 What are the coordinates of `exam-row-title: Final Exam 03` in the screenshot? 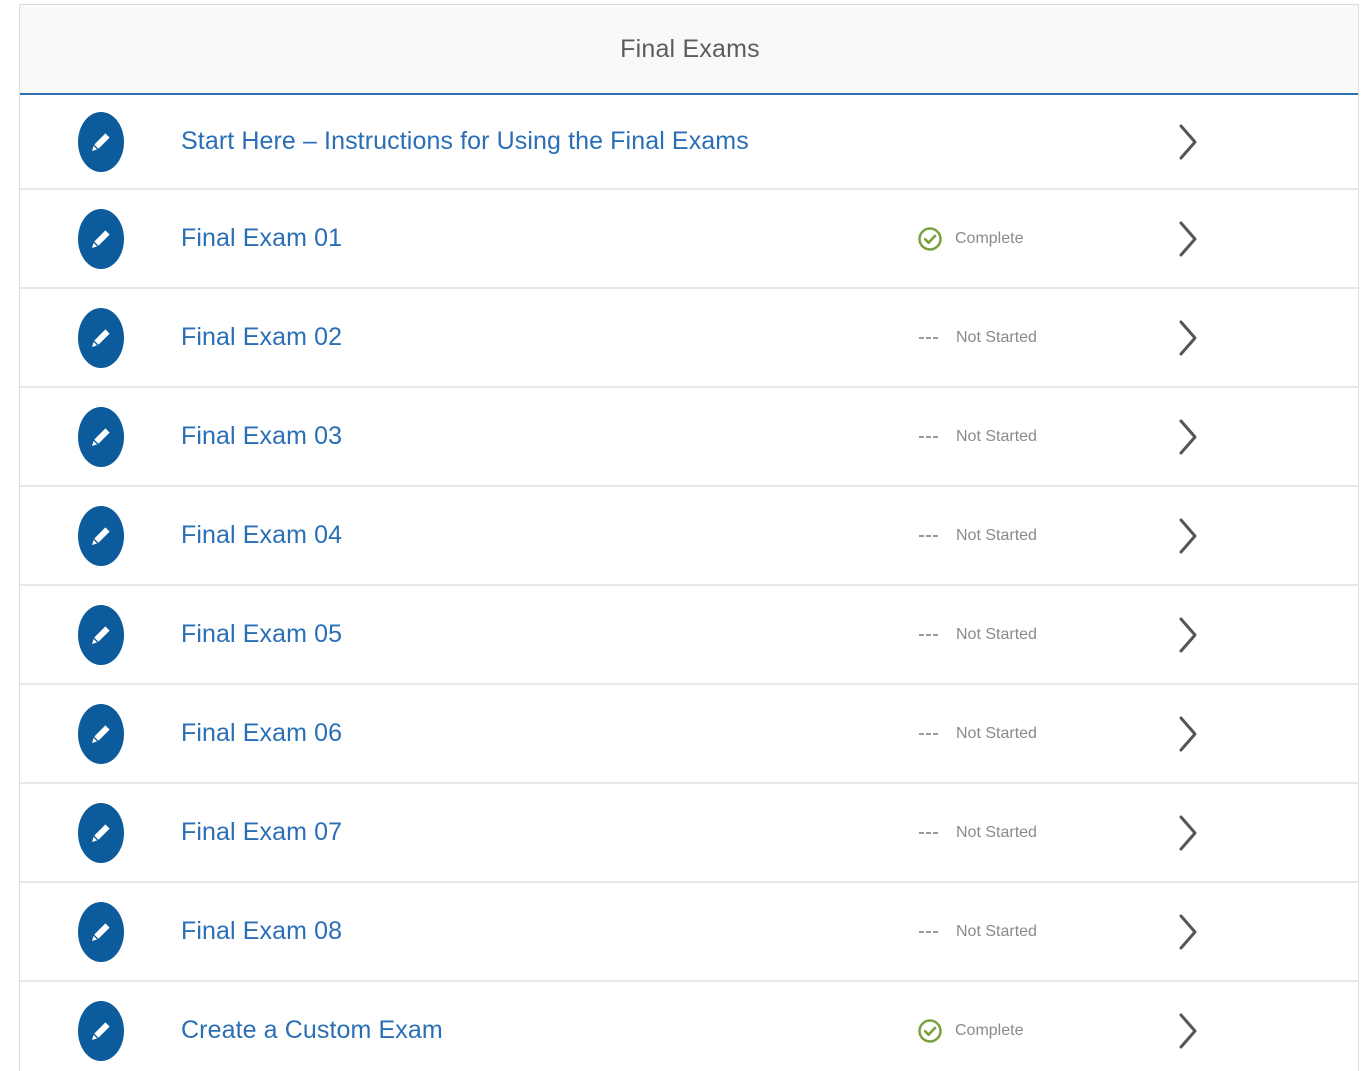 It's located at (261, 435).